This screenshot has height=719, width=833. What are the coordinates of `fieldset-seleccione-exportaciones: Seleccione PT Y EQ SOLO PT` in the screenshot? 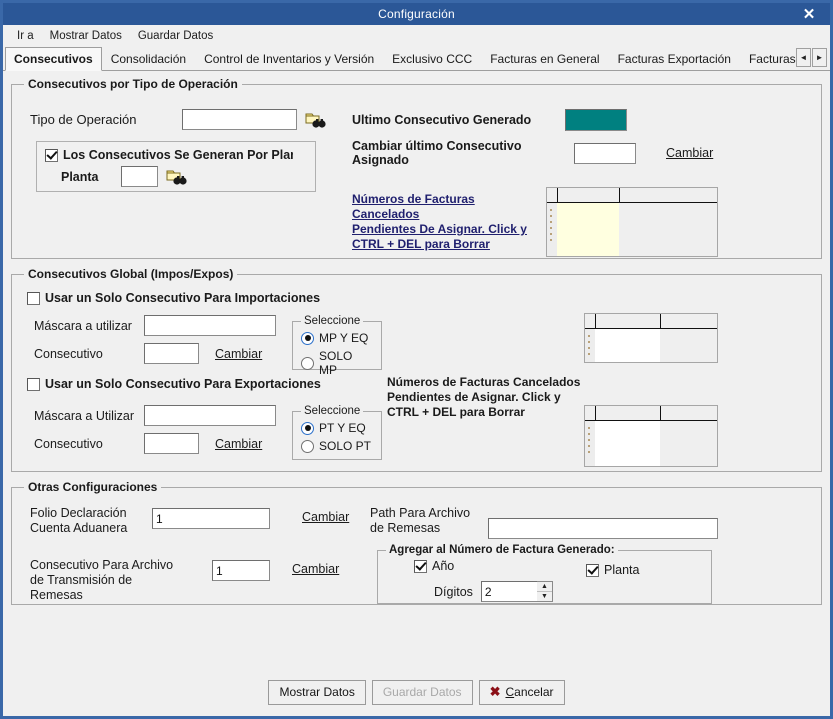 It's located at (337, 432).